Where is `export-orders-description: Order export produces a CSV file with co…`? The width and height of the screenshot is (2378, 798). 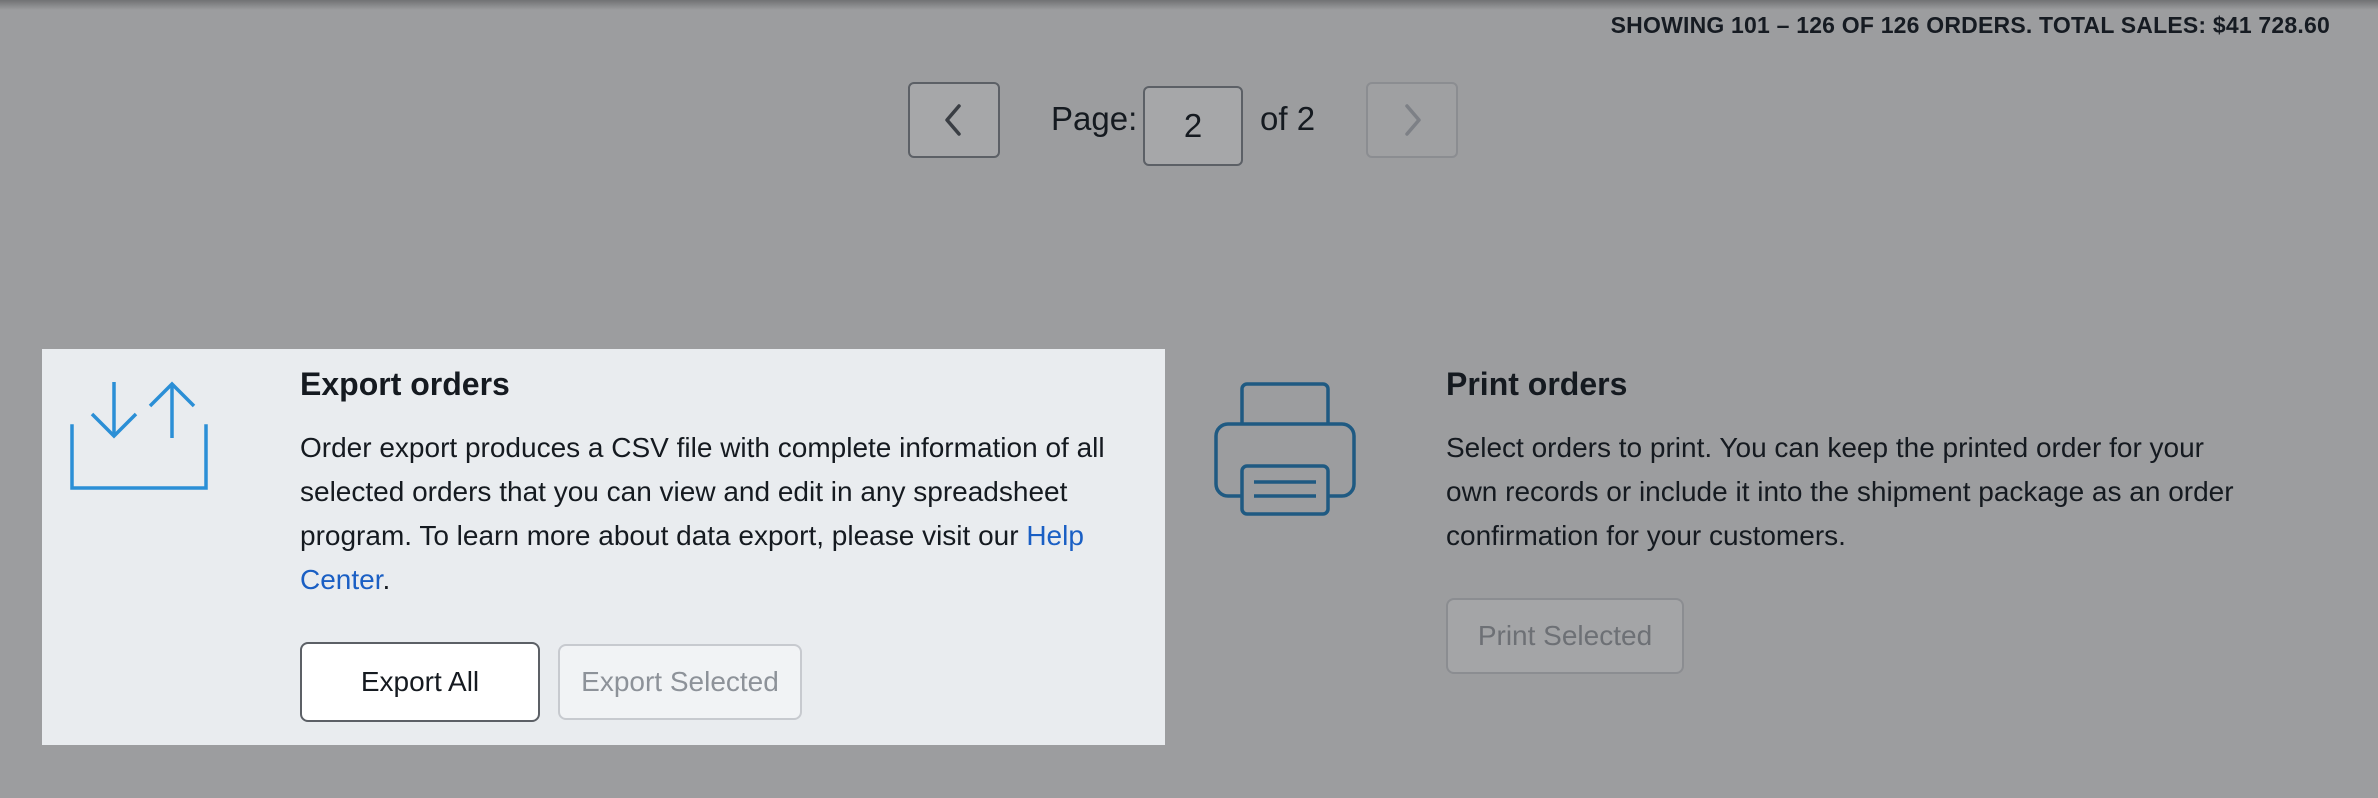
export-orders-description: Order export produces a CSV file with co… is located at coordinates (715, 514).